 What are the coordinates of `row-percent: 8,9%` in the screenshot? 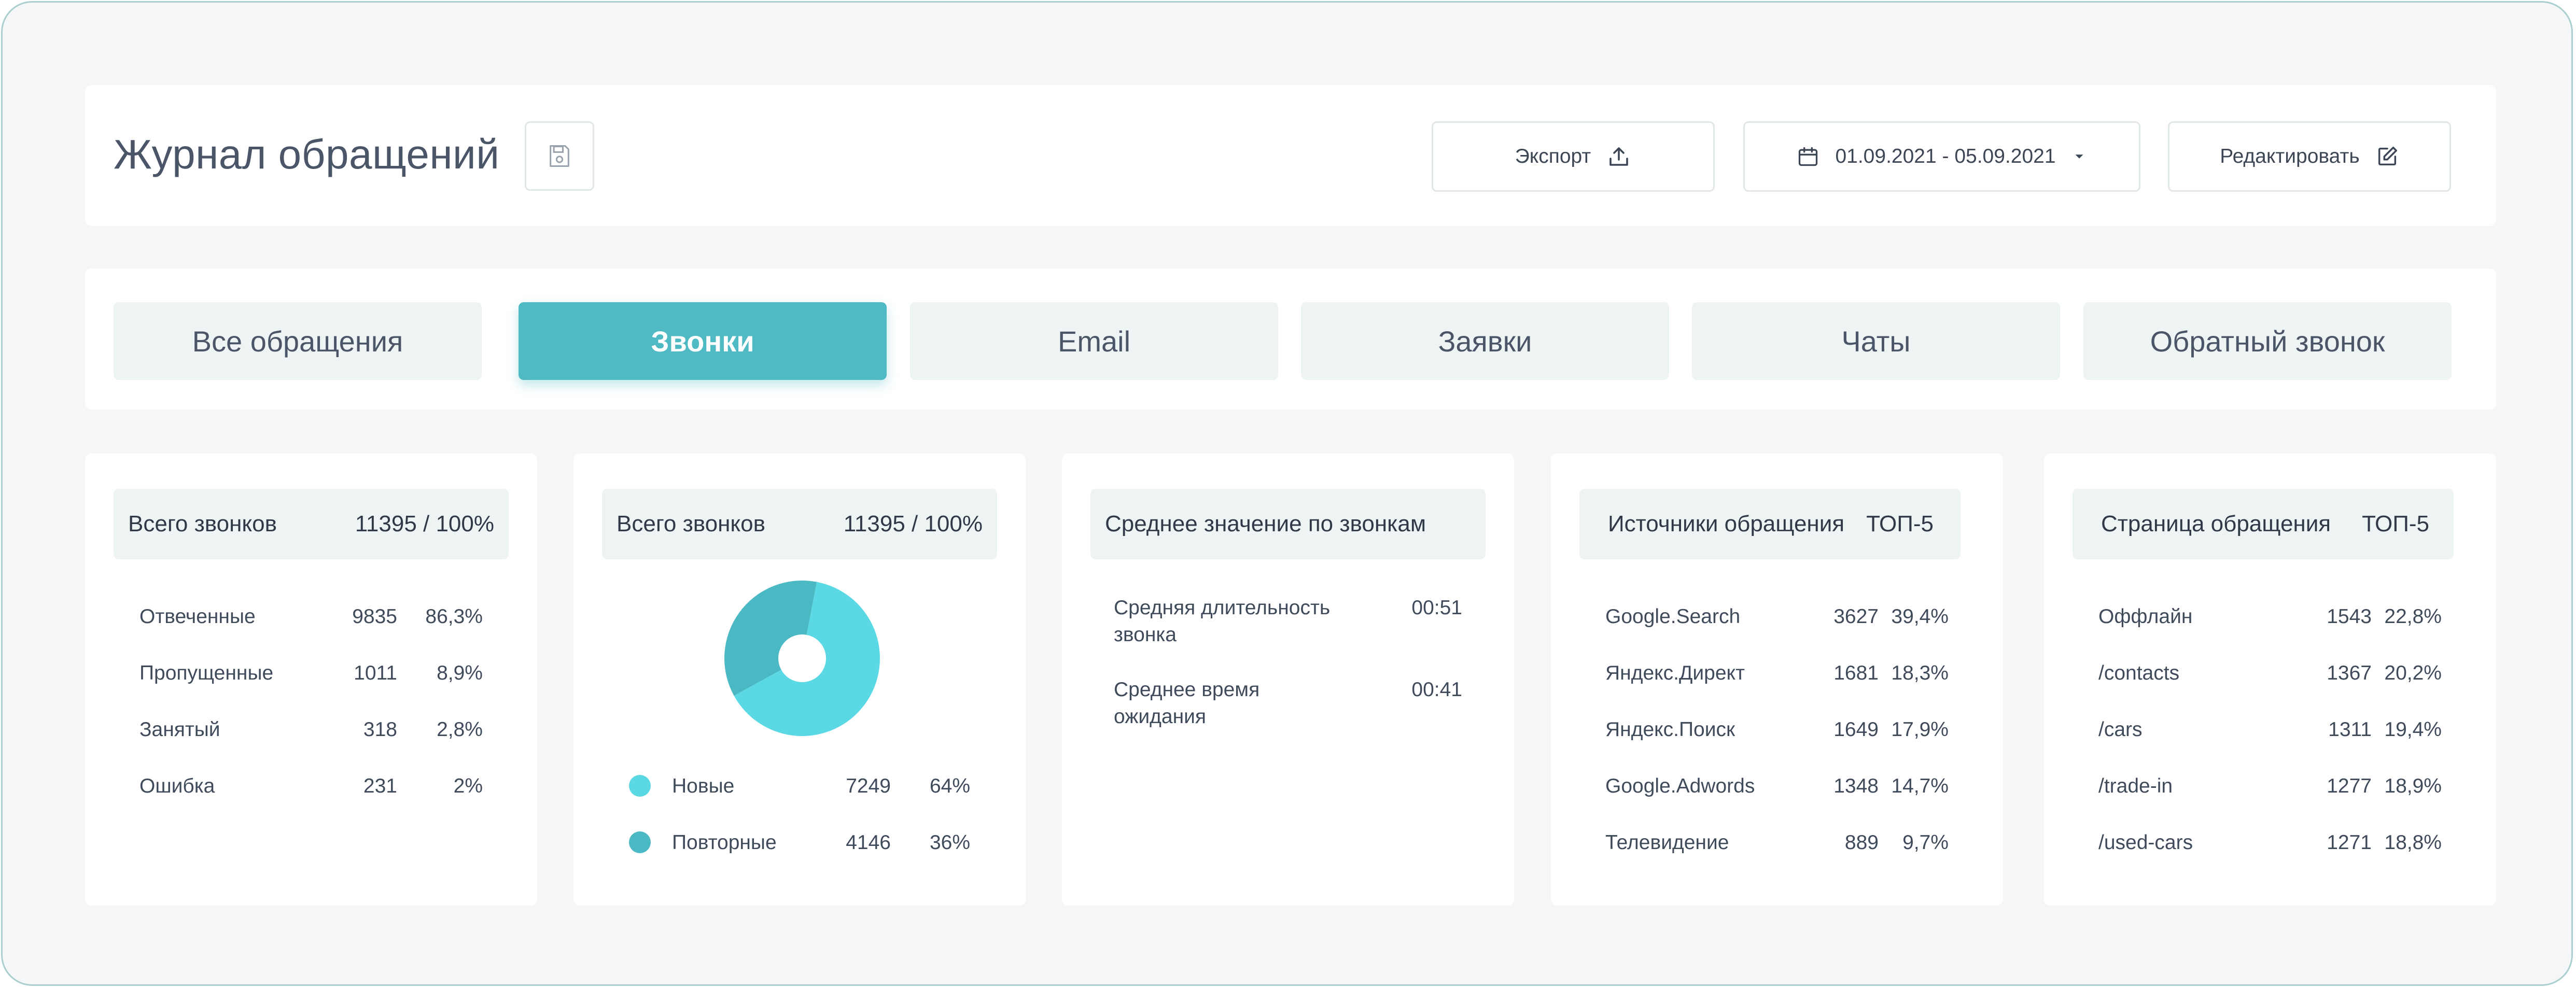 It's located at (460, 673).